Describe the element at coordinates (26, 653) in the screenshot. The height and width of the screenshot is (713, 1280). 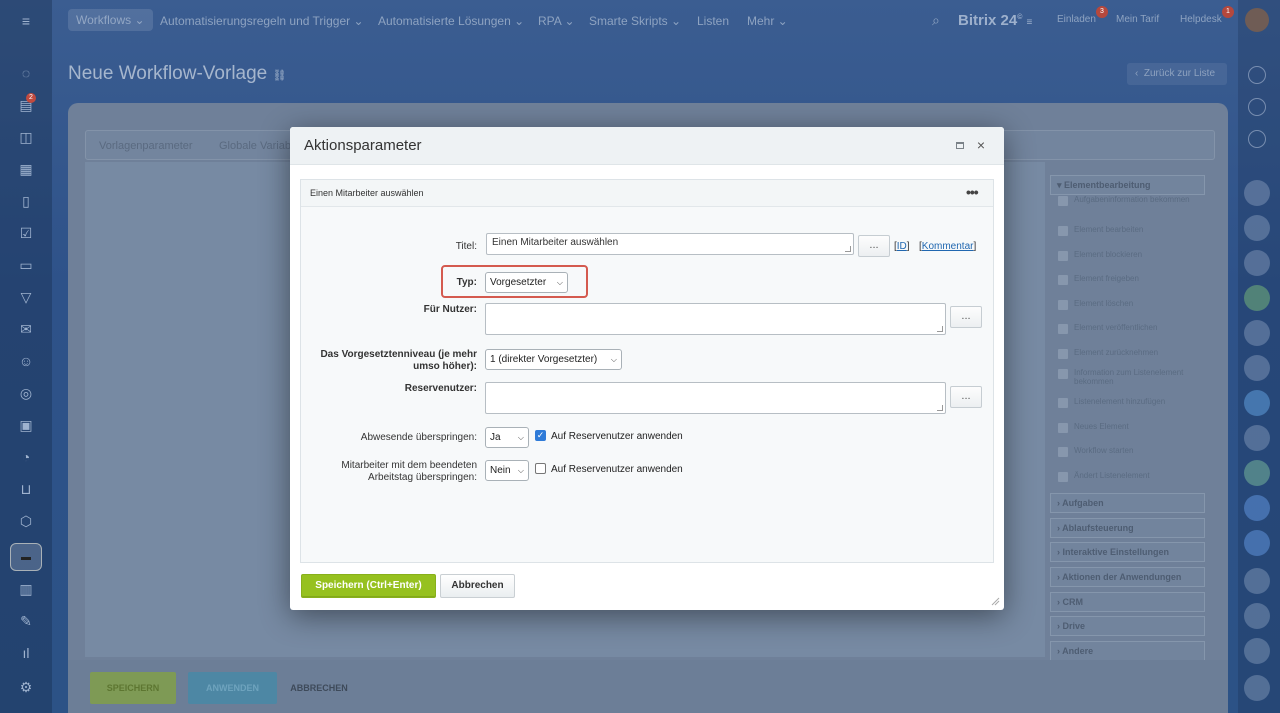
I see `reports-icon: ıl` at that location.